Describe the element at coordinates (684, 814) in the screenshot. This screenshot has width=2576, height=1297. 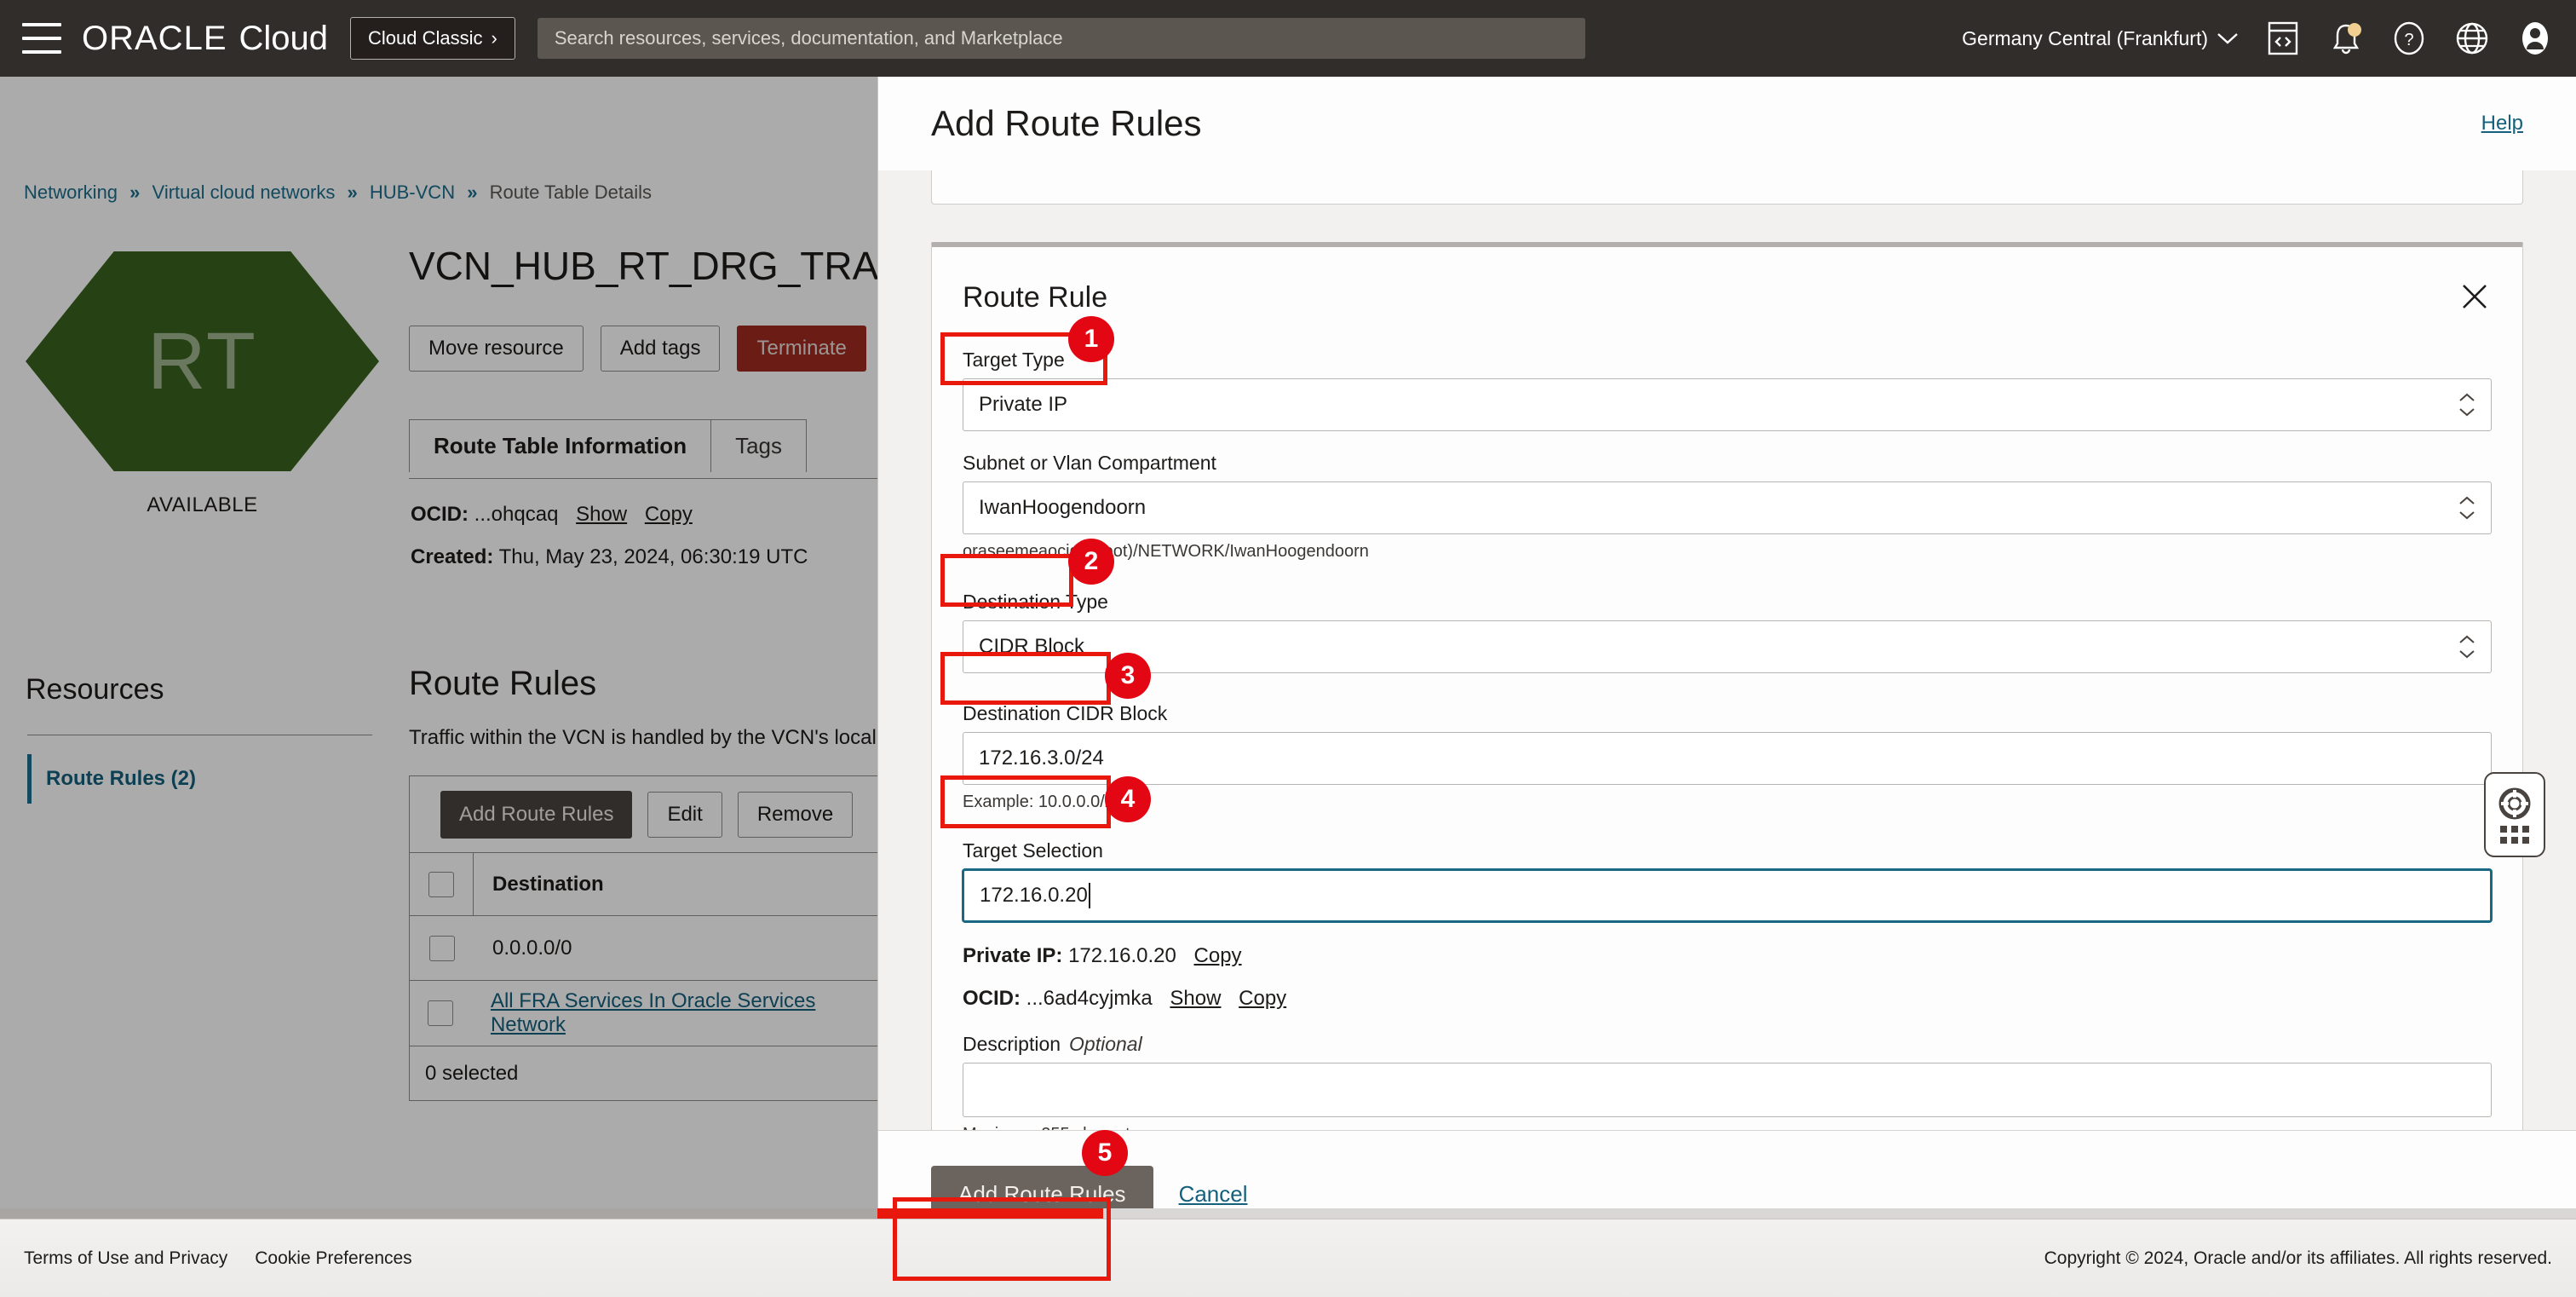
I see `edit-button: Edit` at that location.